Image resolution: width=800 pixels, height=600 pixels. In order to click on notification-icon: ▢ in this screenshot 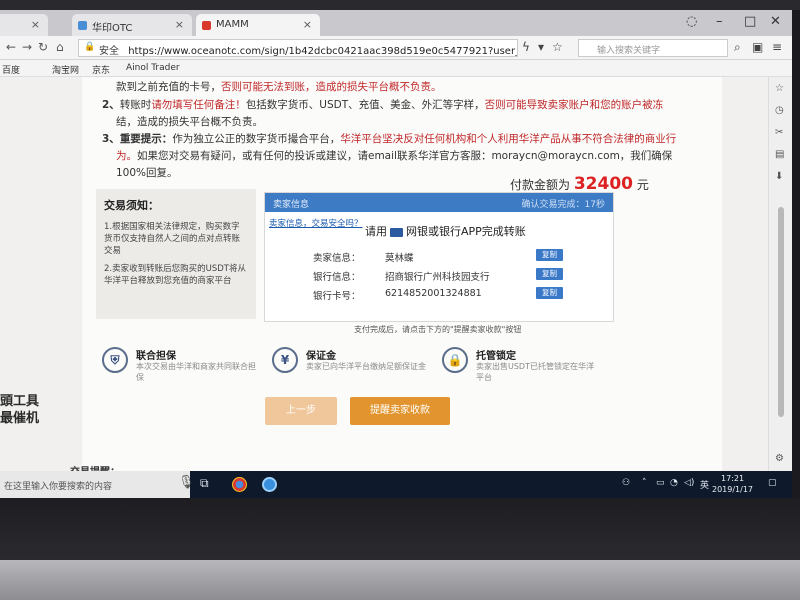, I will do `click(772, 483)`.